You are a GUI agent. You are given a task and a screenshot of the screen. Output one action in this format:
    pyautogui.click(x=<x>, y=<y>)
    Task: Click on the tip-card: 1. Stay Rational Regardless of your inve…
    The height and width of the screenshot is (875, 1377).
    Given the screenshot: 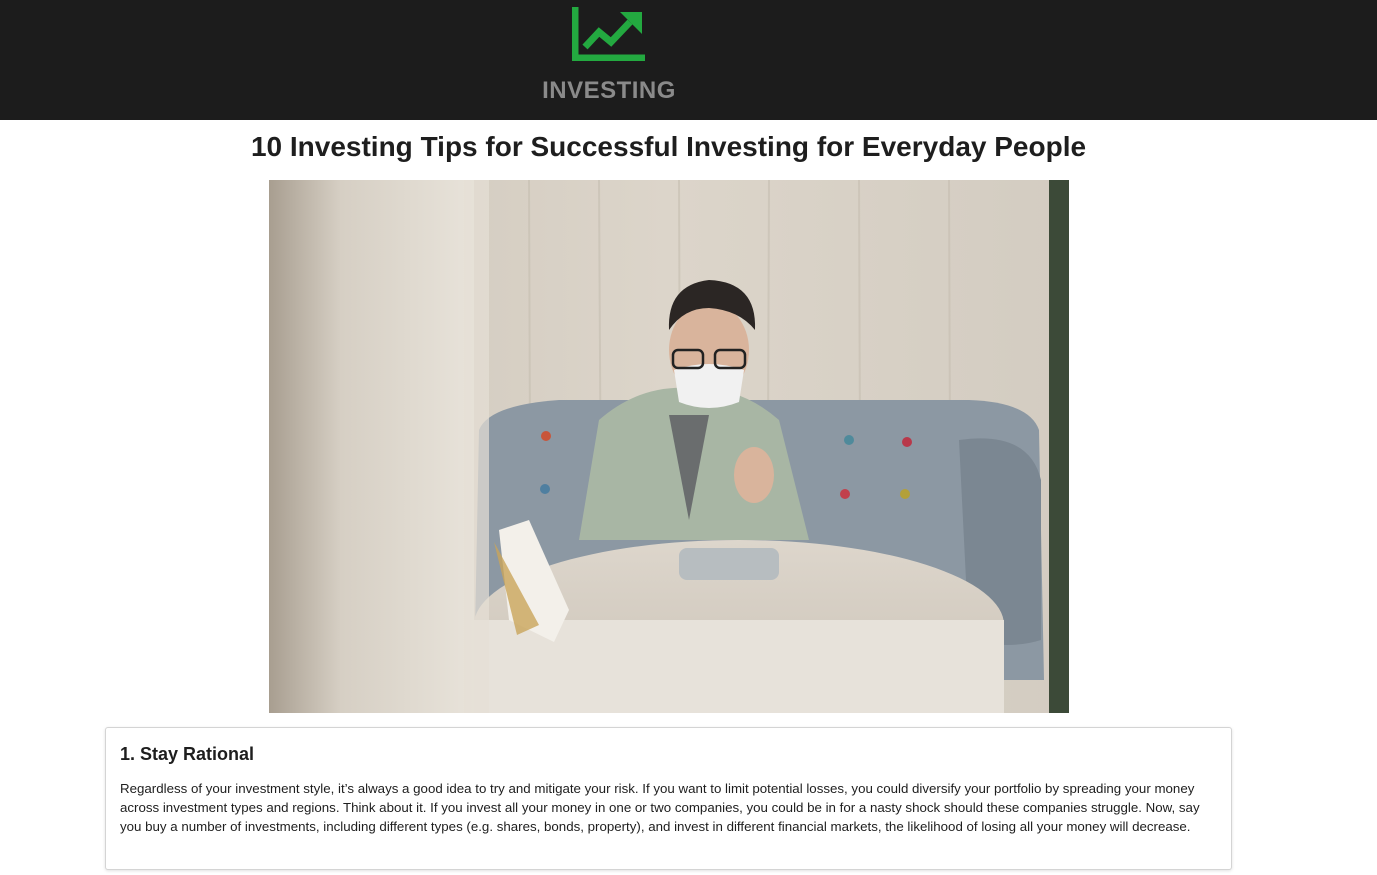 What is the action you would take?
    pyautogui.click(x=668, y=798)
    